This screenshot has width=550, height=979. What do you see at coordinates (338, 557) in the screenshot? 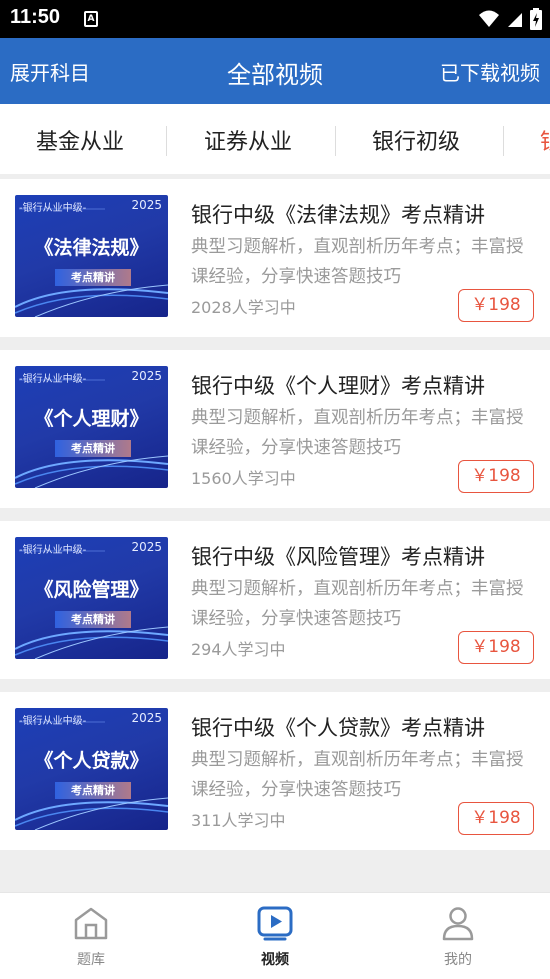
I see `course-title: 银行中级《风险管理》考点精讲` at bounding box center [338, 557].